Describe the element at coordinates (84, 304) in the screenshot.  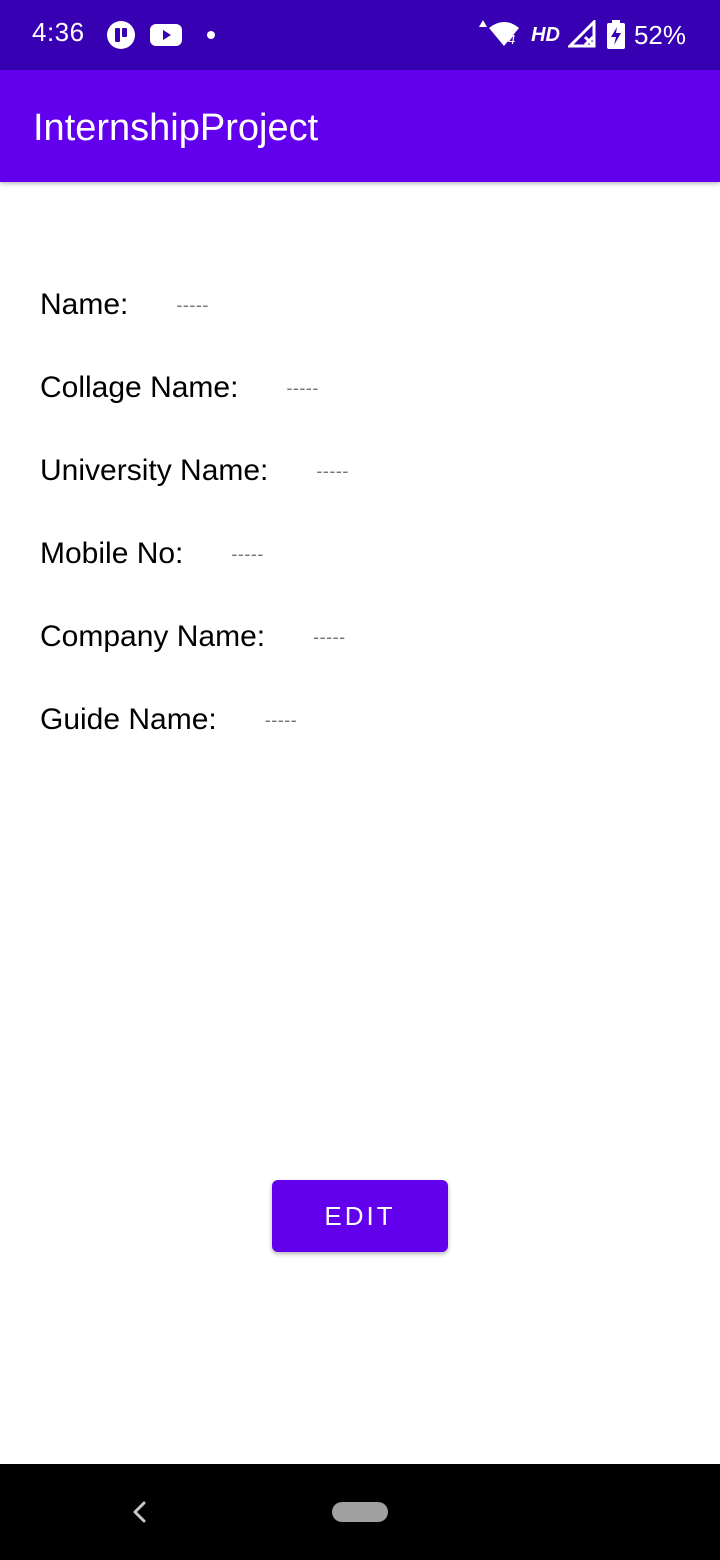
I see `name-label: Name:` at that location.